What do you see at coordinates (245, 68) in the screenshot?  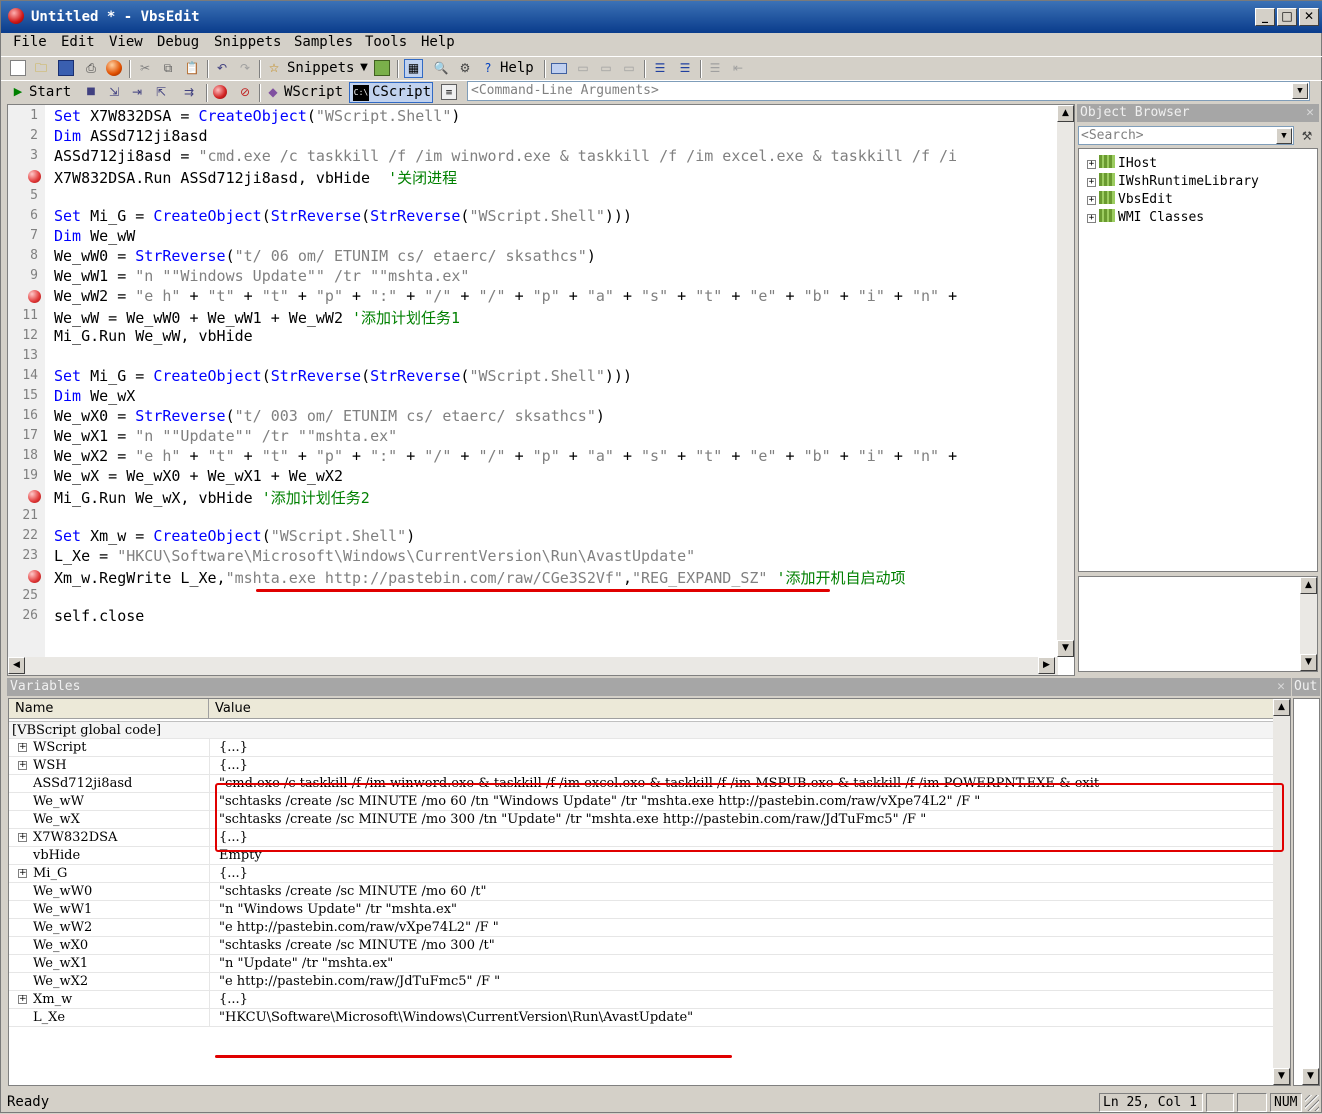 I see `redo-icon: ↷` at bounding box center [245, 68].